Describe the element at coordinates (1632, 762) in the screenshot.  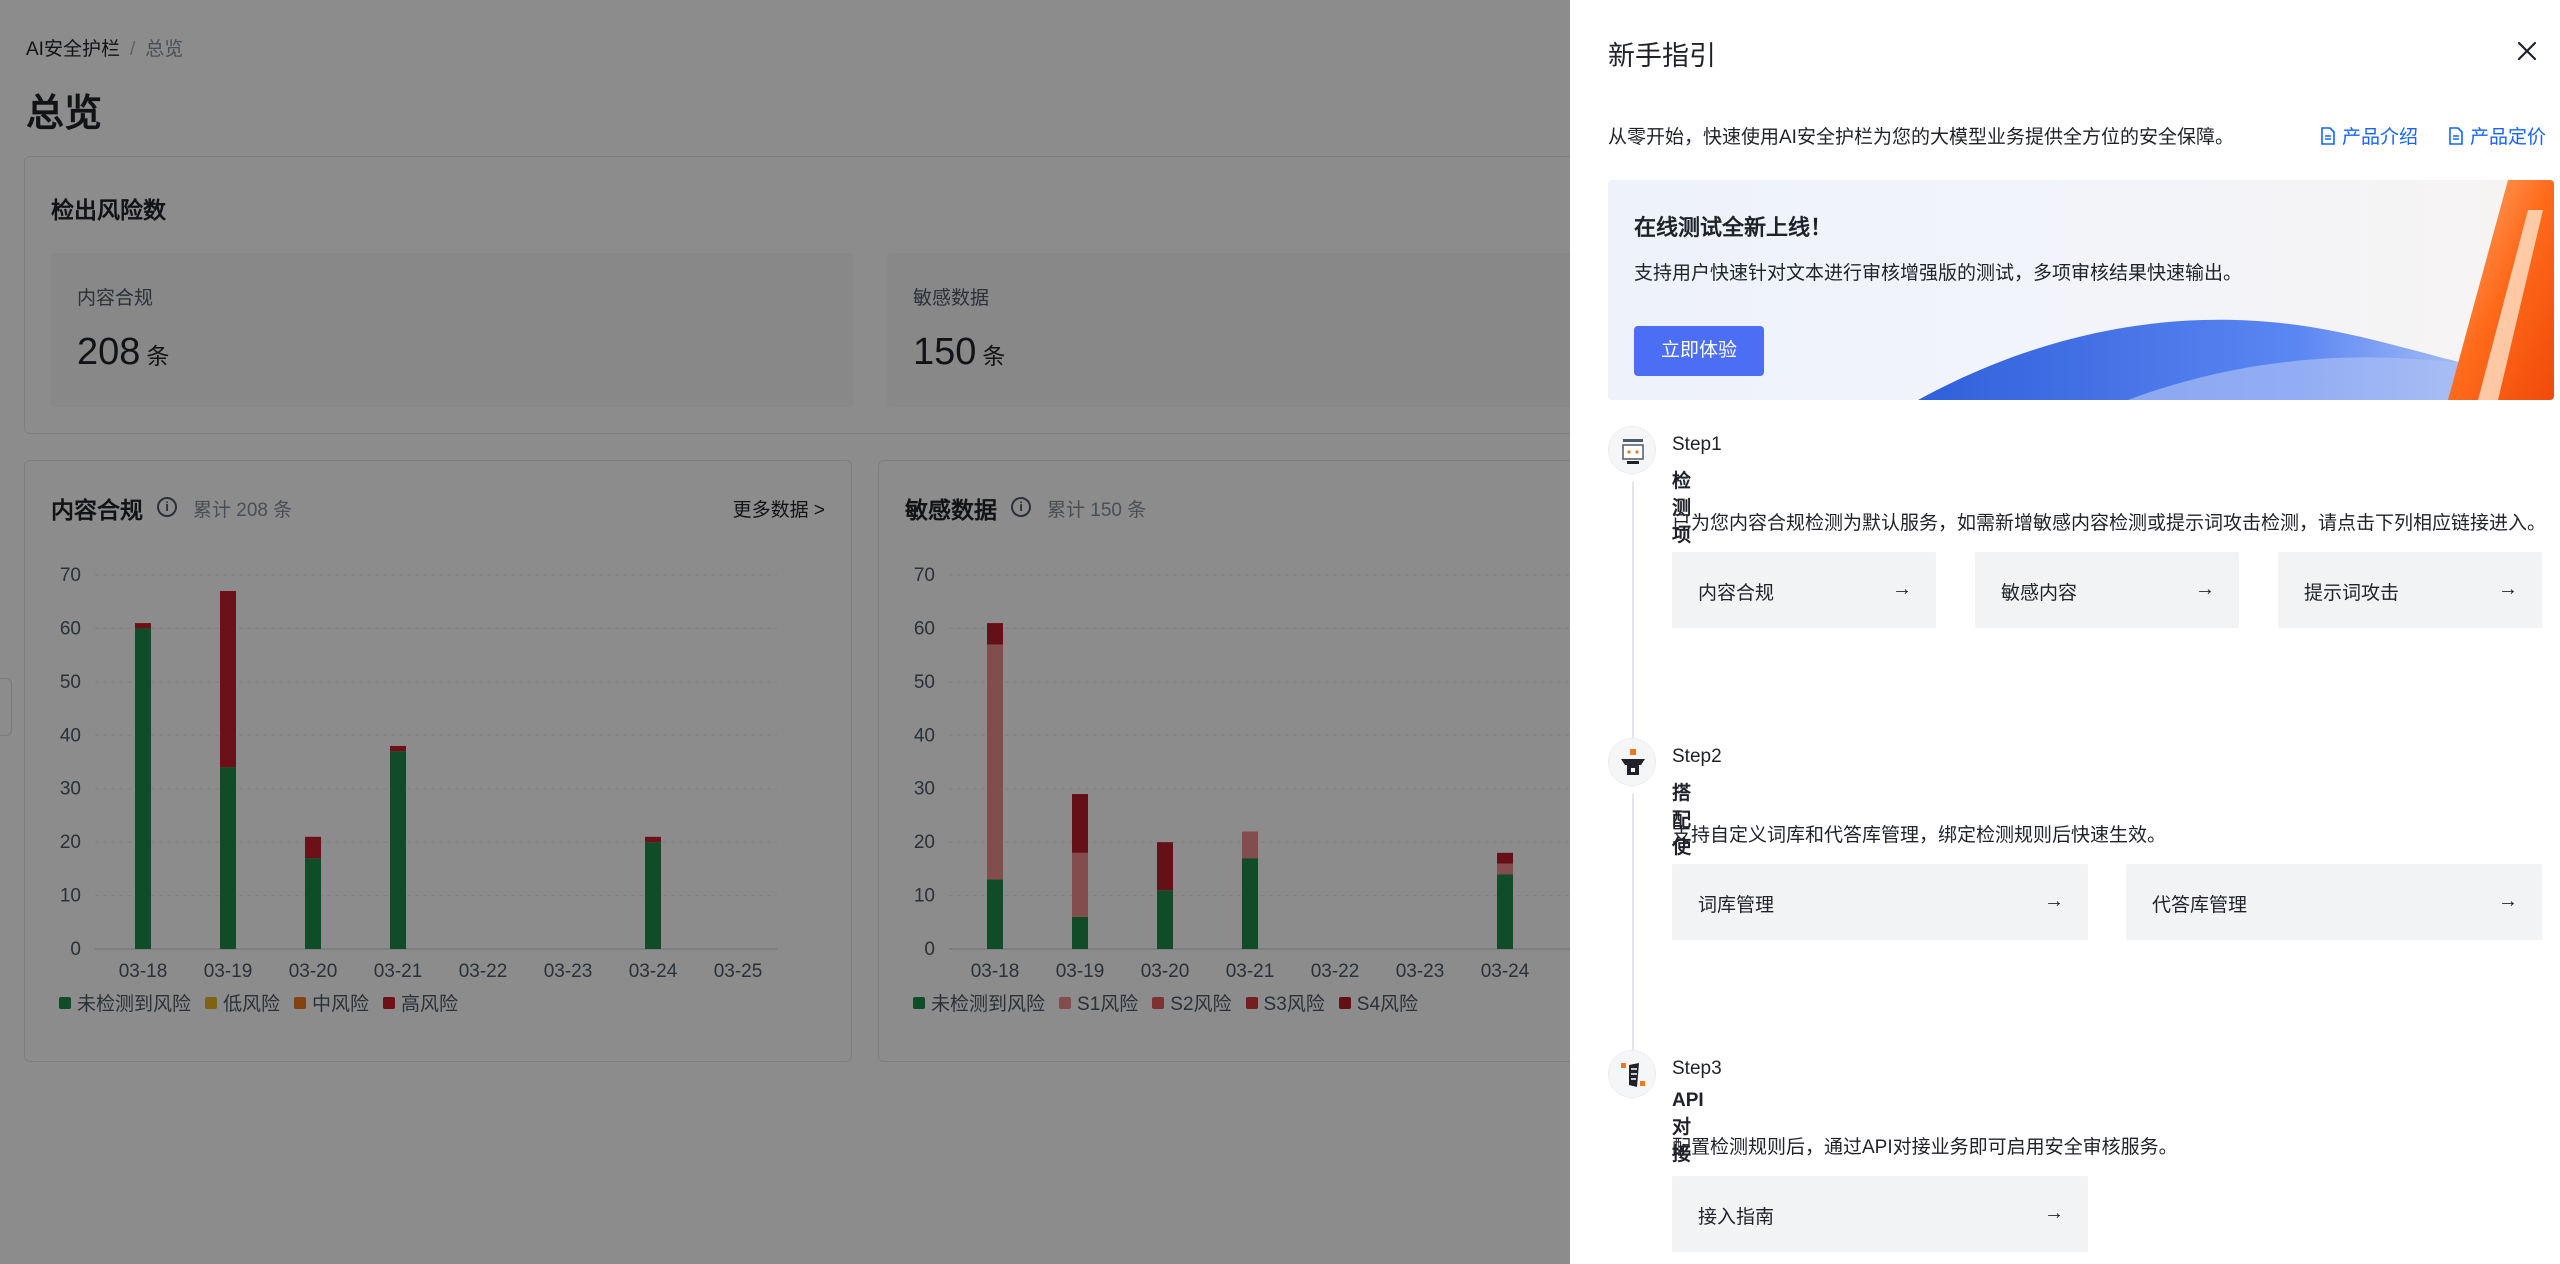
I see `combine-icon` at that location.